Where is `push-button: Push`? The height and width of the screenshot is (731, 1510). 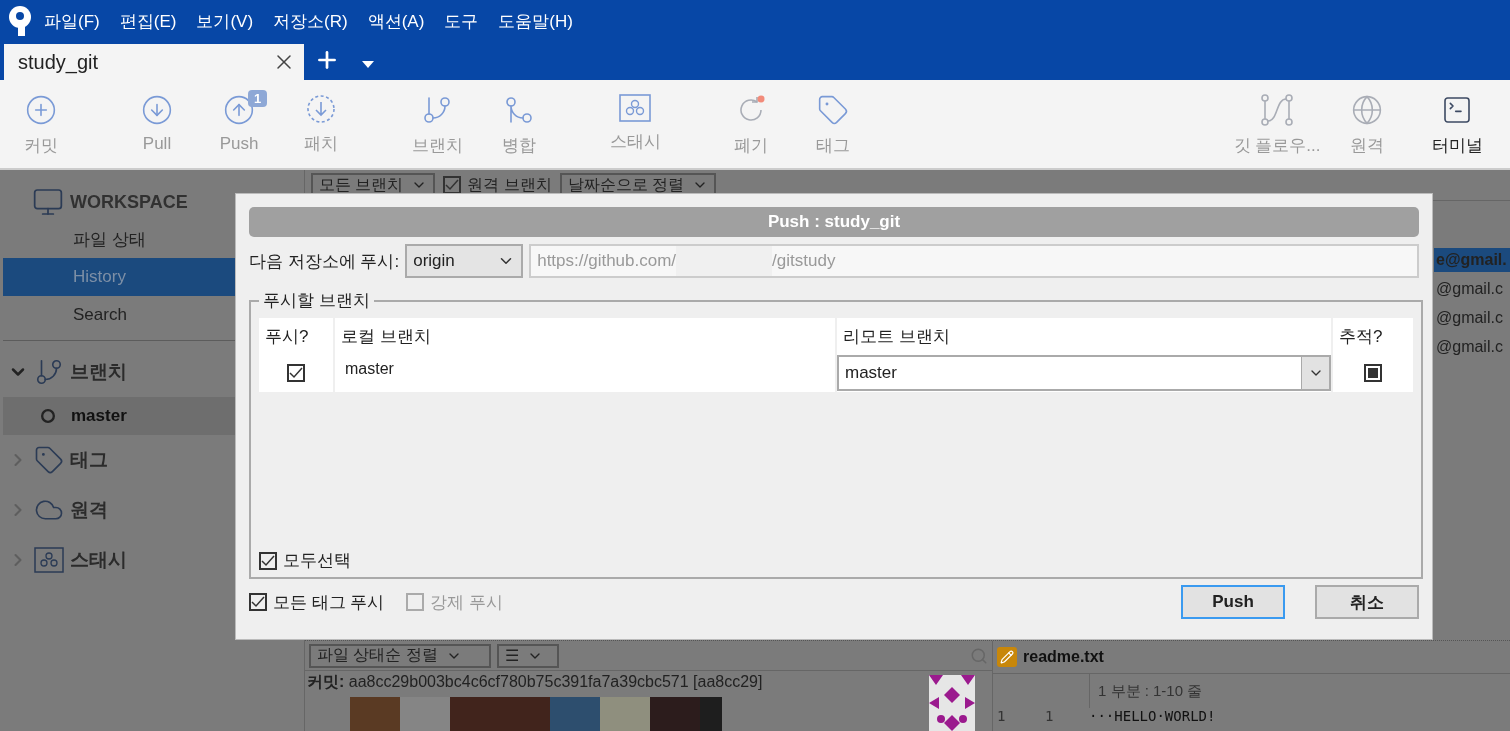
push-button: Push is located at coordinates (1233, 602).